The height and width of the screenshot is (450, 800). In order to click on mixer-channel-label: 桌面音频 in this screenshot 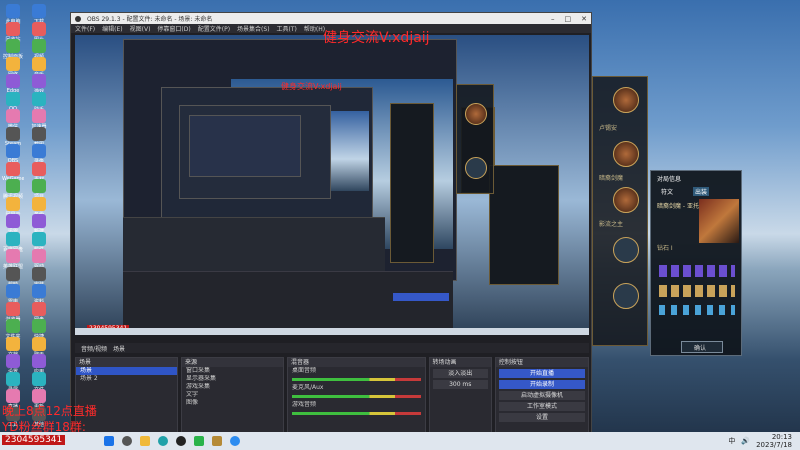, I will do `click(303, 370)`.